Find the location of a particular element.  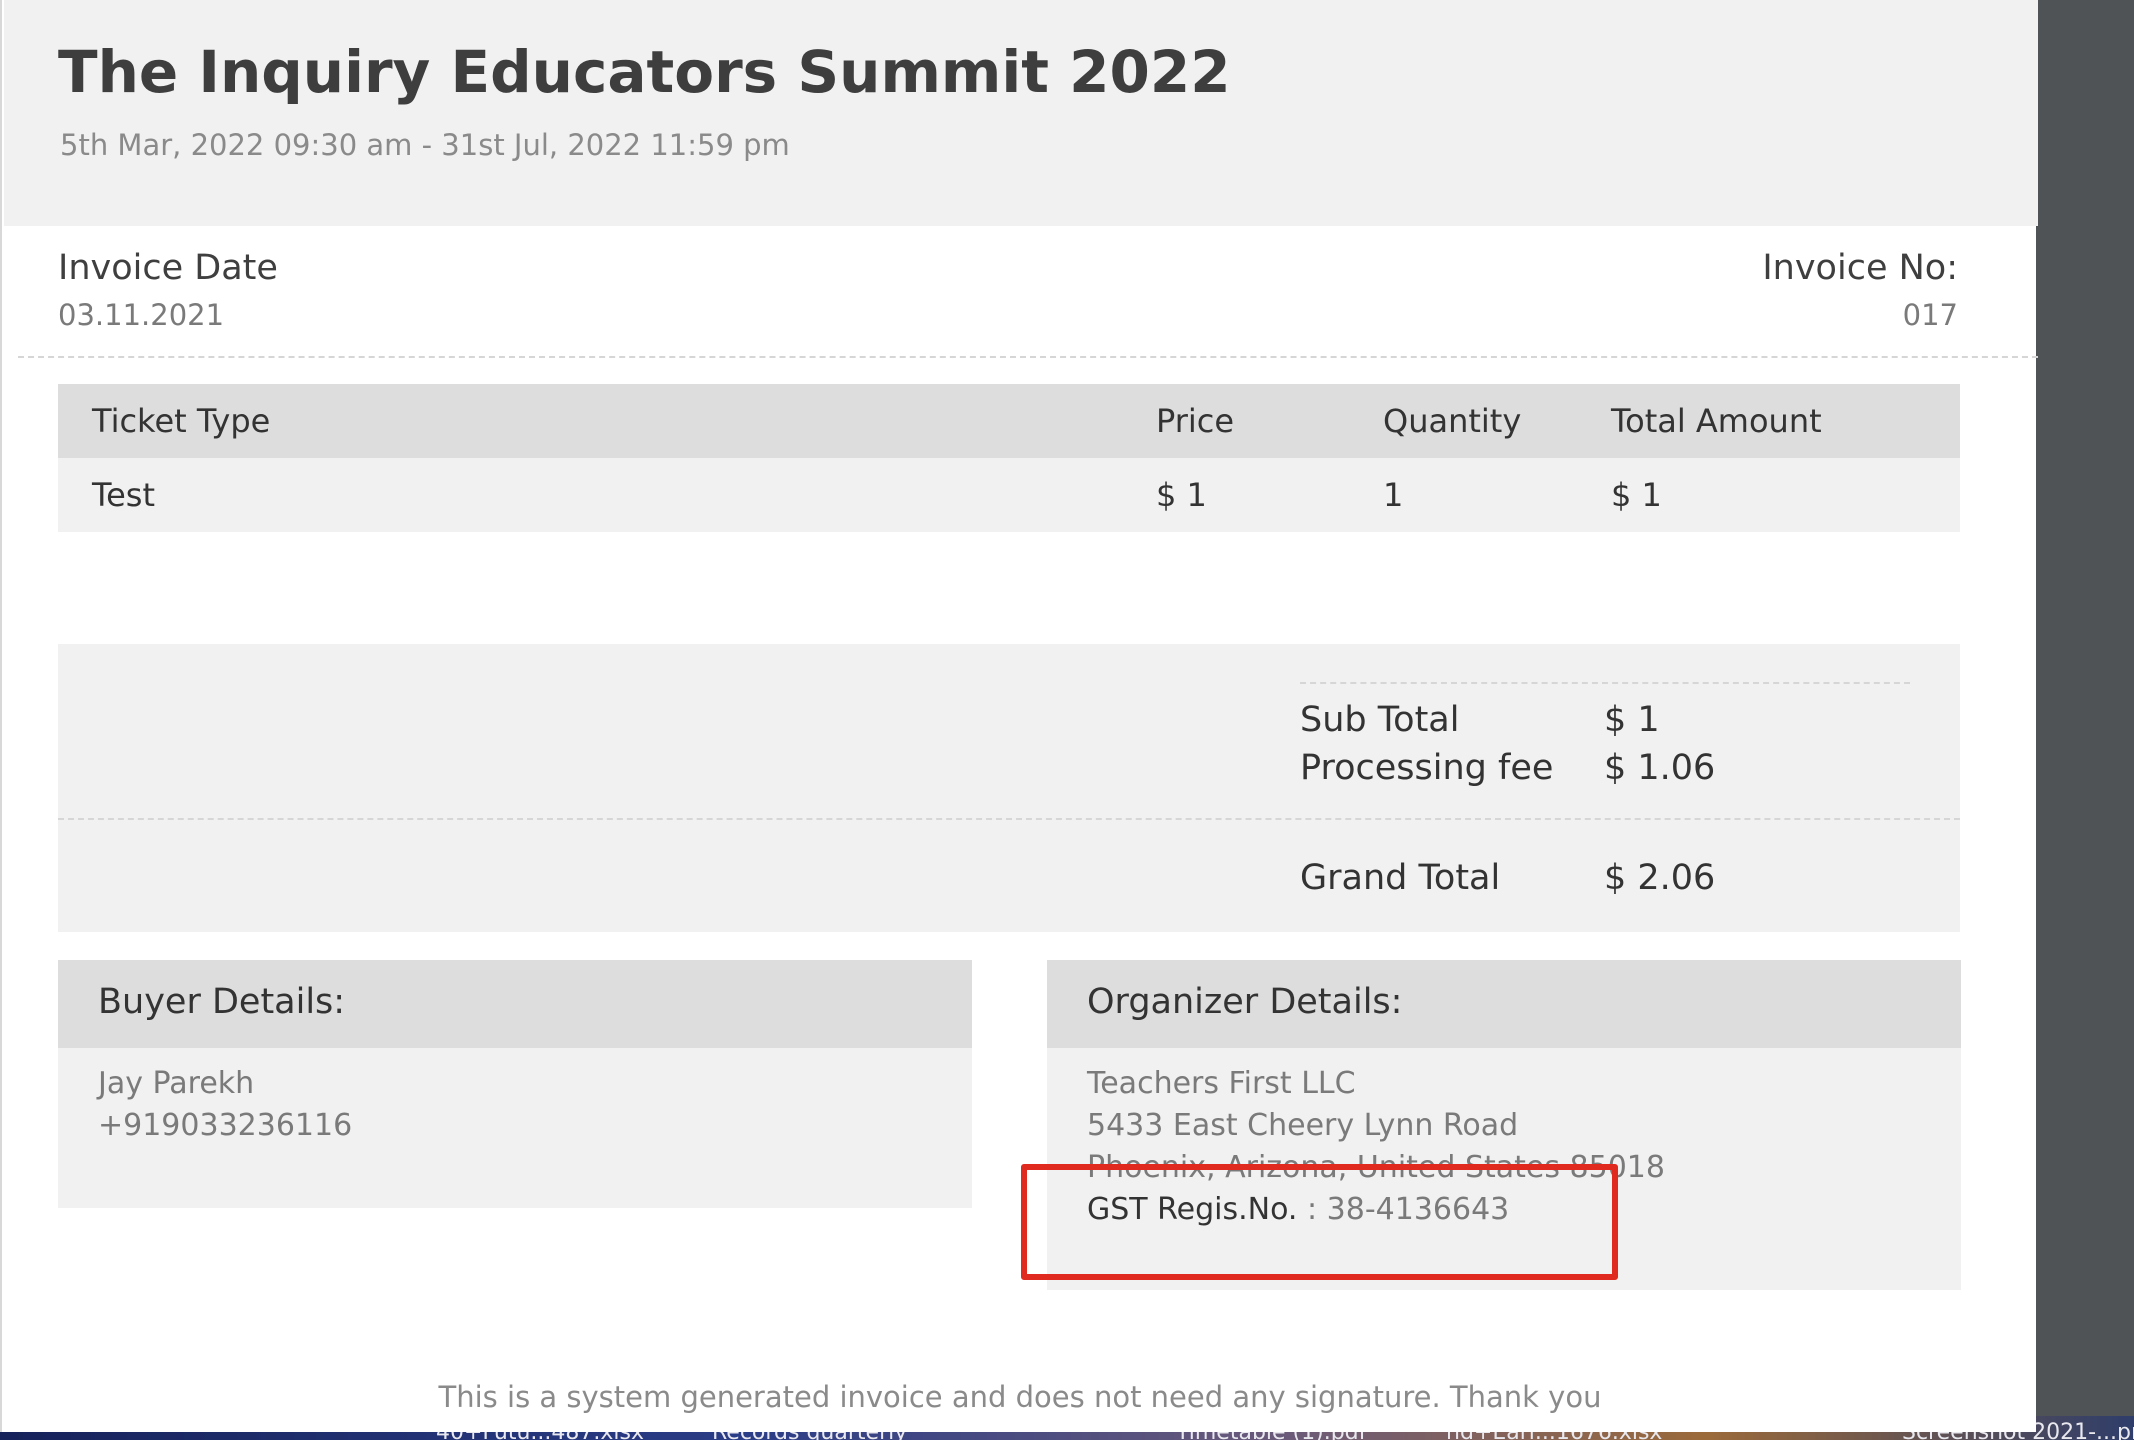

table-row: Test $ 1 1 $ 1 is located at coordinates (1009, 495).